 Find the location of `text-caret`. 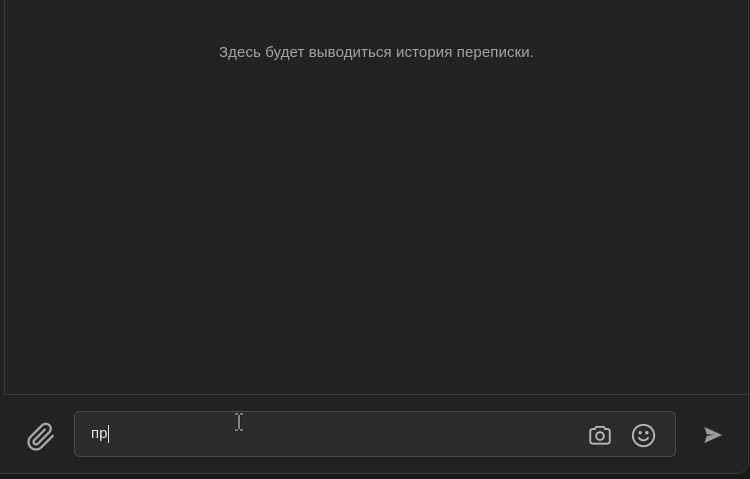

text-caret is located at coordinates (109, 434).